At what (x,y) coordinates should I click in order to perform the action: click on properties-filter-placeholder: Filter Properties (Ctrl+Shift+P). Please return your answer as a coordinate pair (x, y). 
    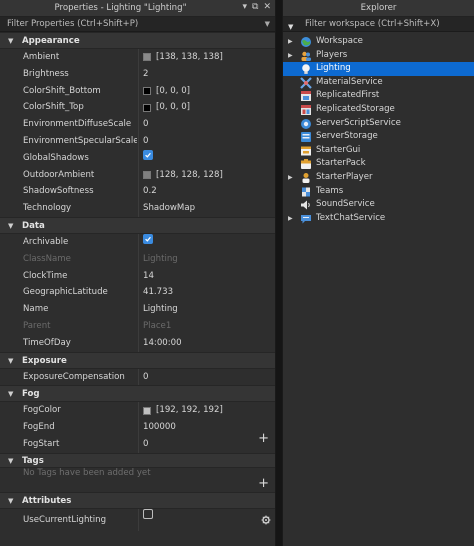
    Looking at the image, I should click on (73, 24).